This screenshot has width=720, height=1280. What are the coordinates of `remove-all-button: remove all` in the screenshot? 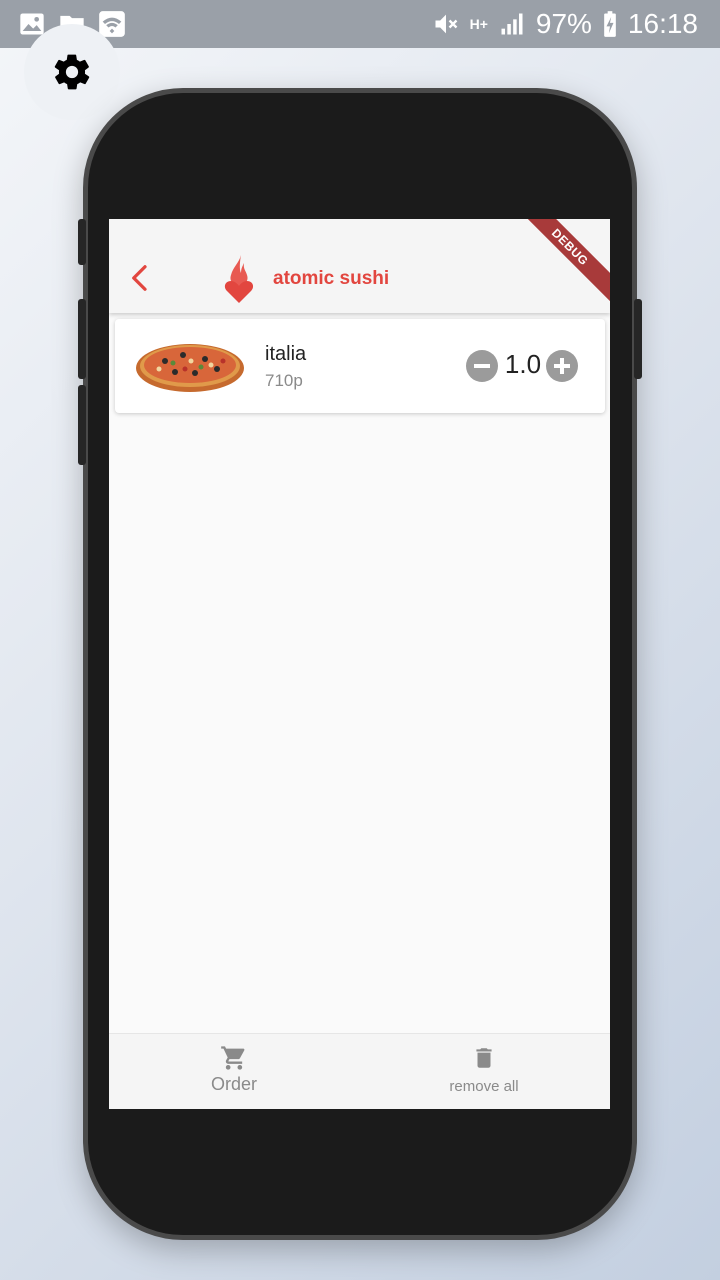 It's located at (484, 1074).